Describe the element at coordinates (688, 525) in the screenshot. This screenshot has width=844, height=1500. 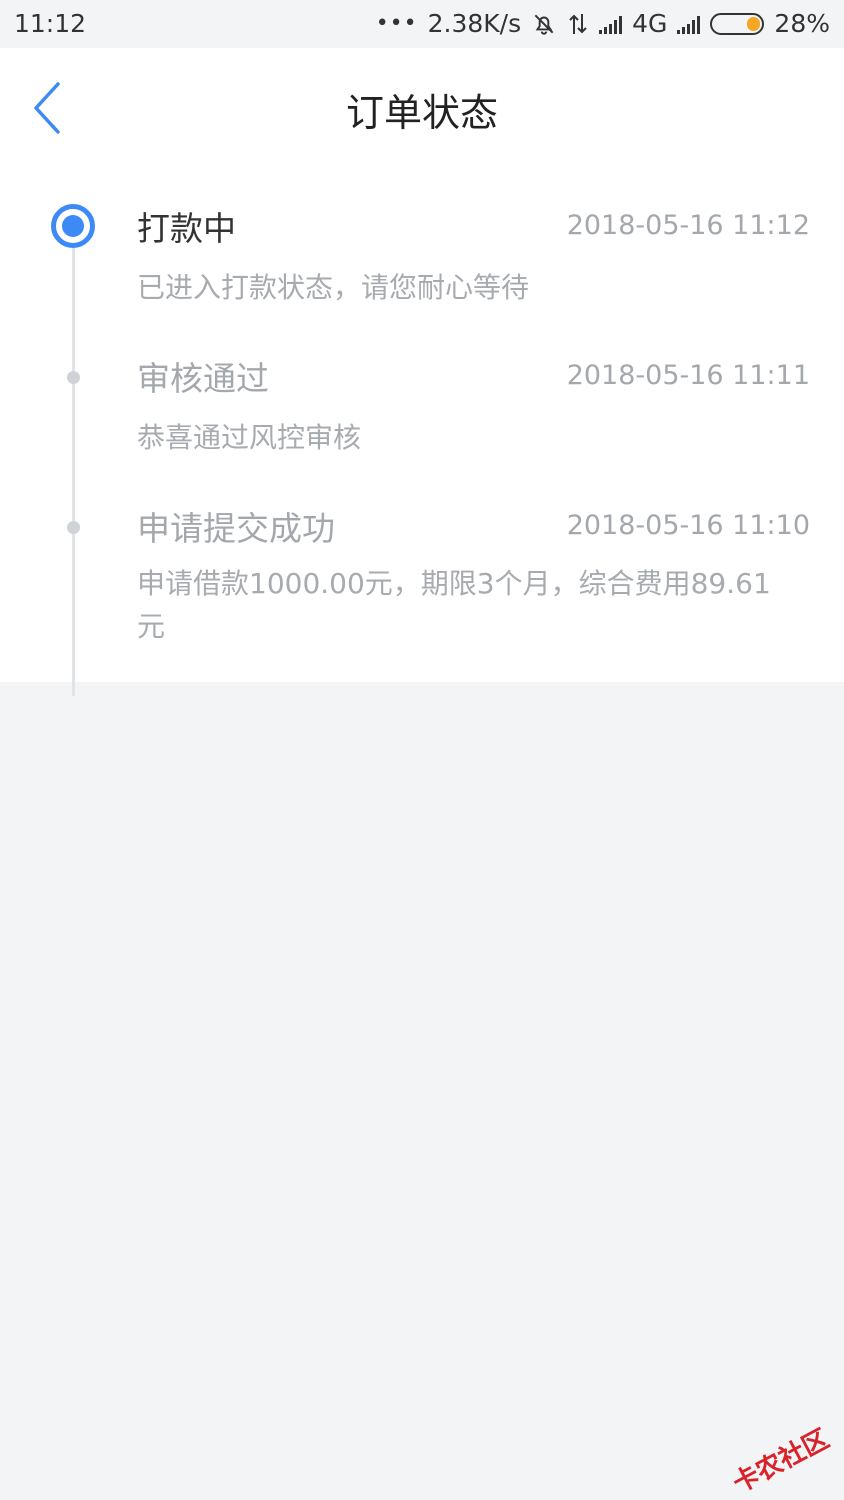
I see `step-time: 2018-05-16 11:10` at that location.